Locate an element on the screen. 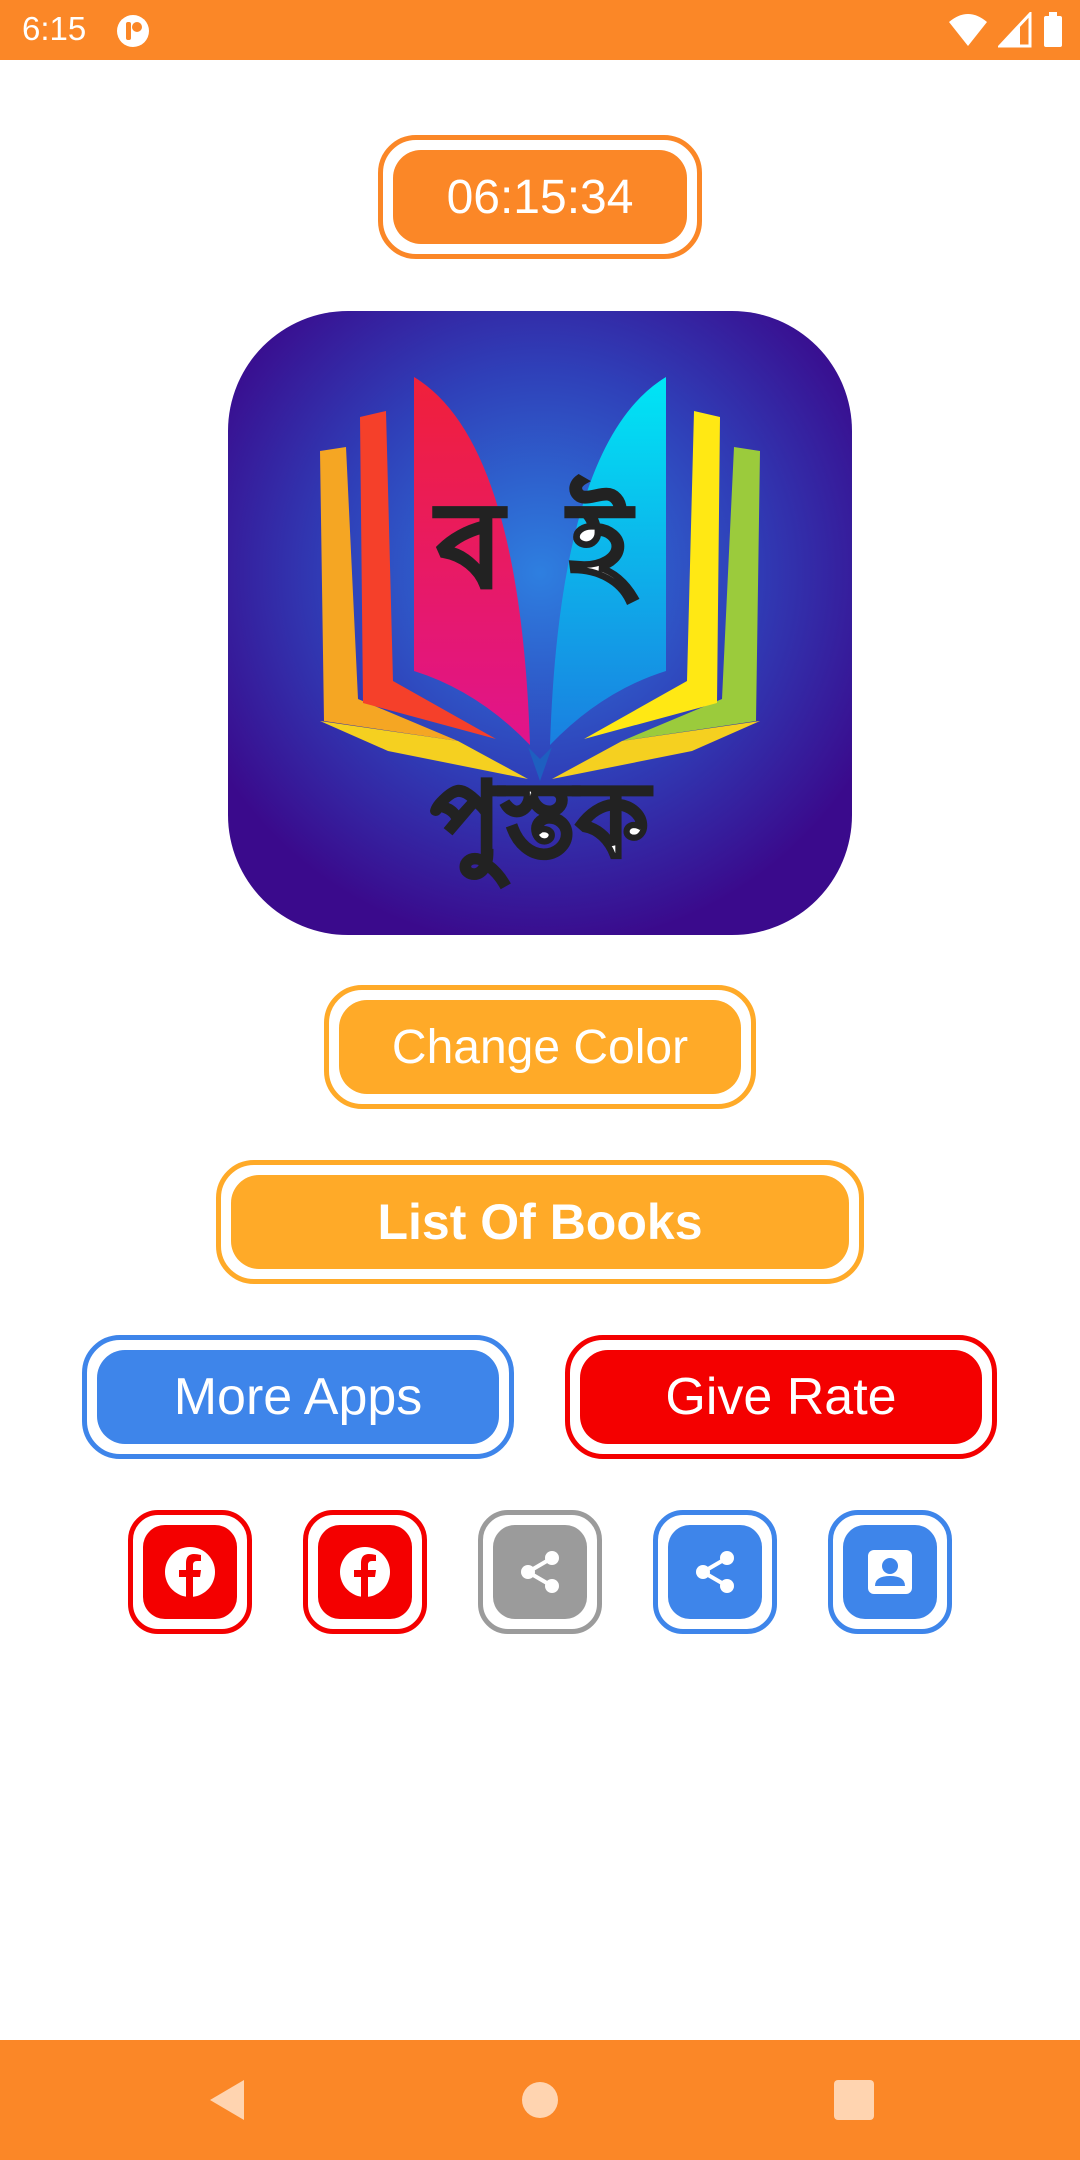  share-button-gray is located at coordinates (540, 1572).